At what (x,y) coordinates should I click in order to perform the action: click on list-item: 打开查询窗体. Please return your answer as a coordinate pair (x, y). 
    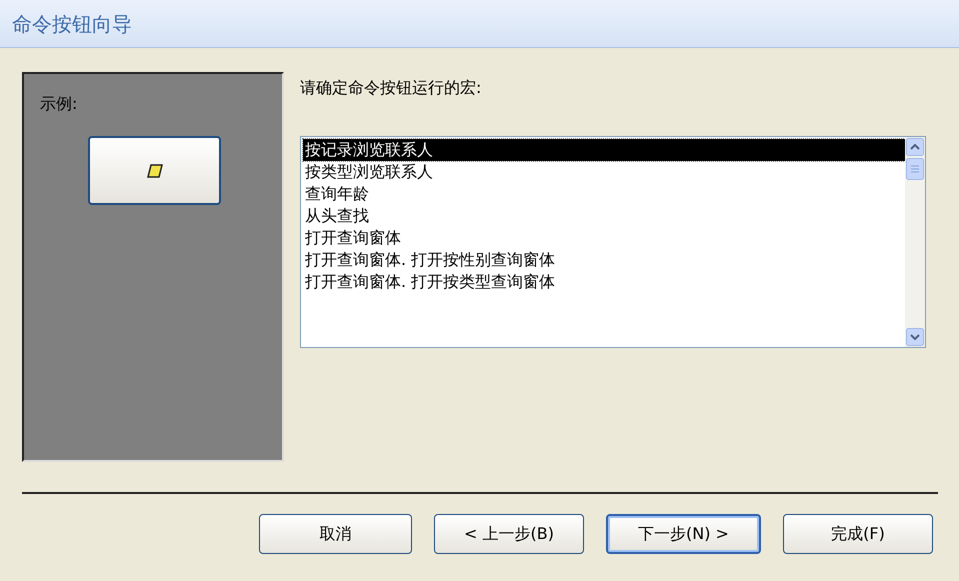
    Looking at the image, I should click on (604, 238).